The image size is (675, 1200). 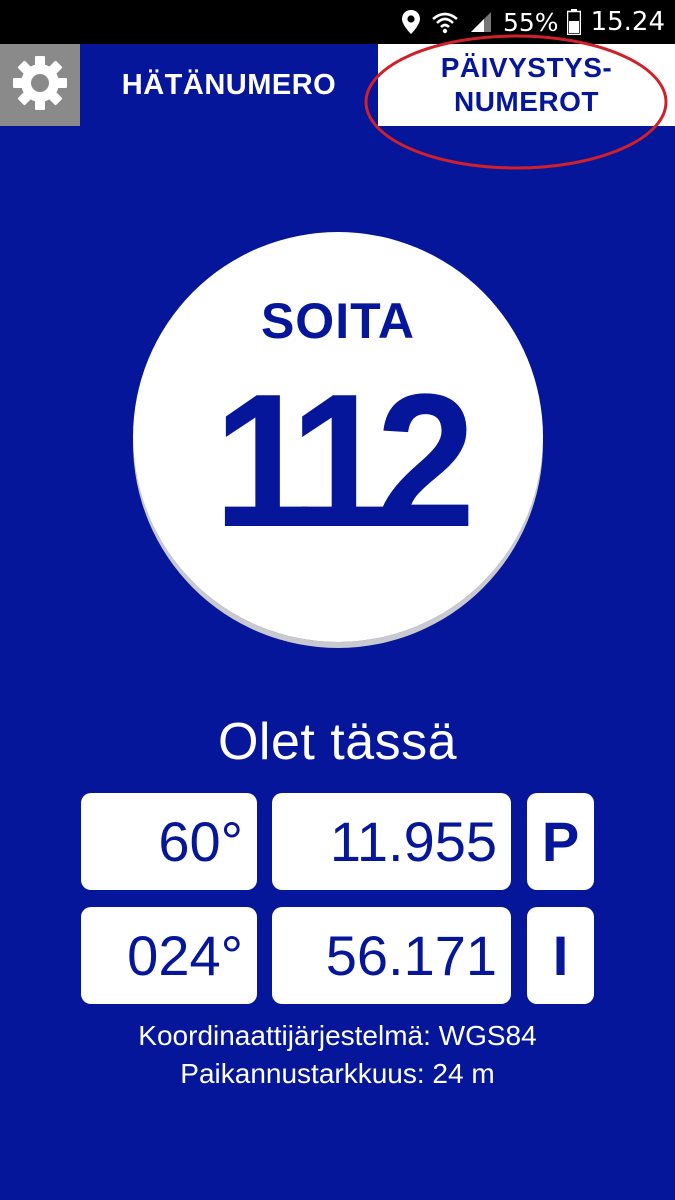 What do you see at coordinates (337, 742) in the screenshot?
I see `location-title: Olet tässä` at bounding box center [337, 742].